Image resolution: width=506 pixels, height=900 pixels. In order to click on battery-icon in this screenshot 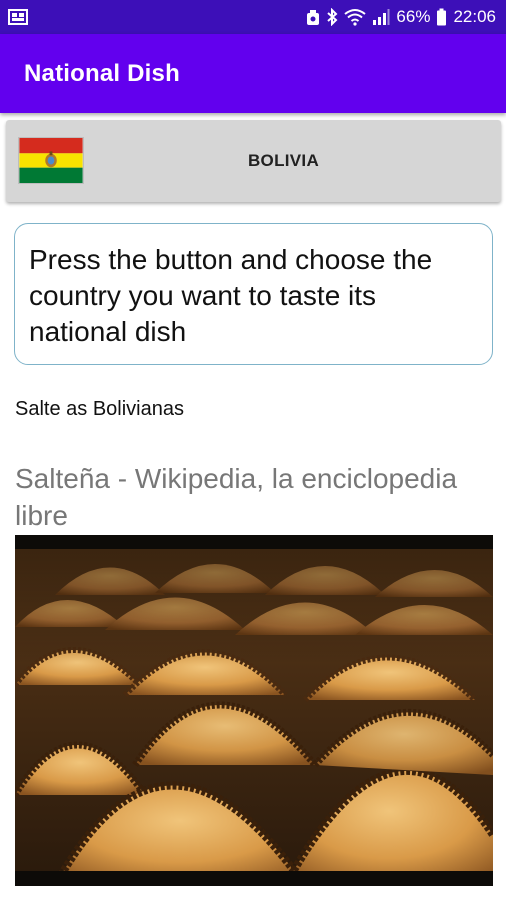, I will do `click(441, 17)`.